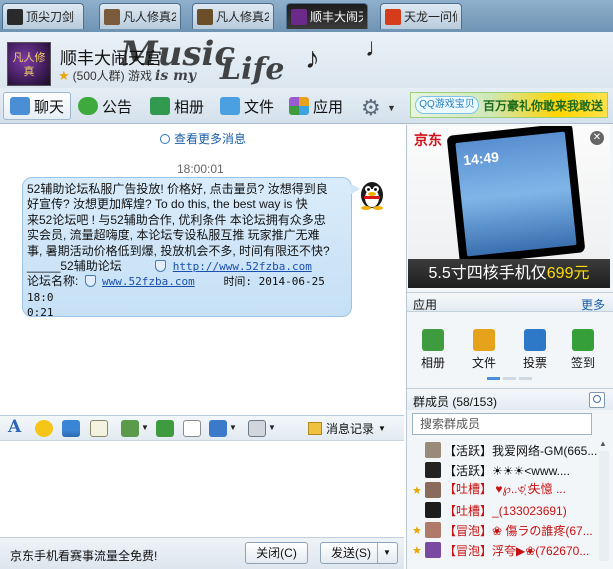  I want to click on chat-tab-1: 顶尖刀剑, so click(43, 16).